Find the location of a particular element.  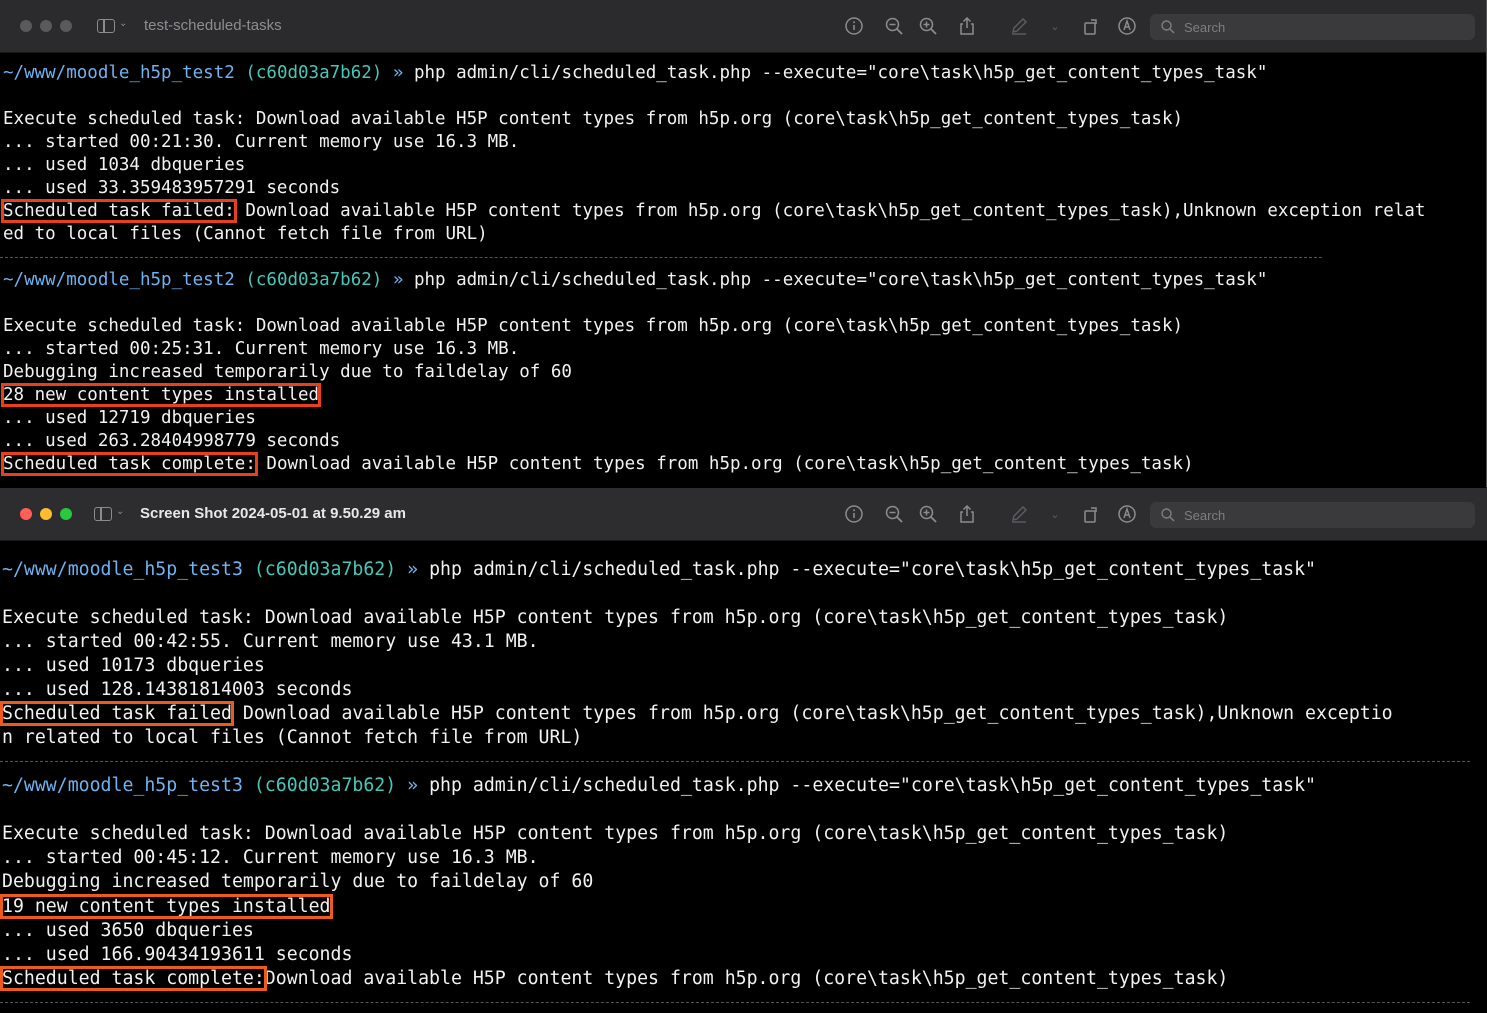

output-line: ... used 10173 dbqueries is located at coordinates (133, 665).